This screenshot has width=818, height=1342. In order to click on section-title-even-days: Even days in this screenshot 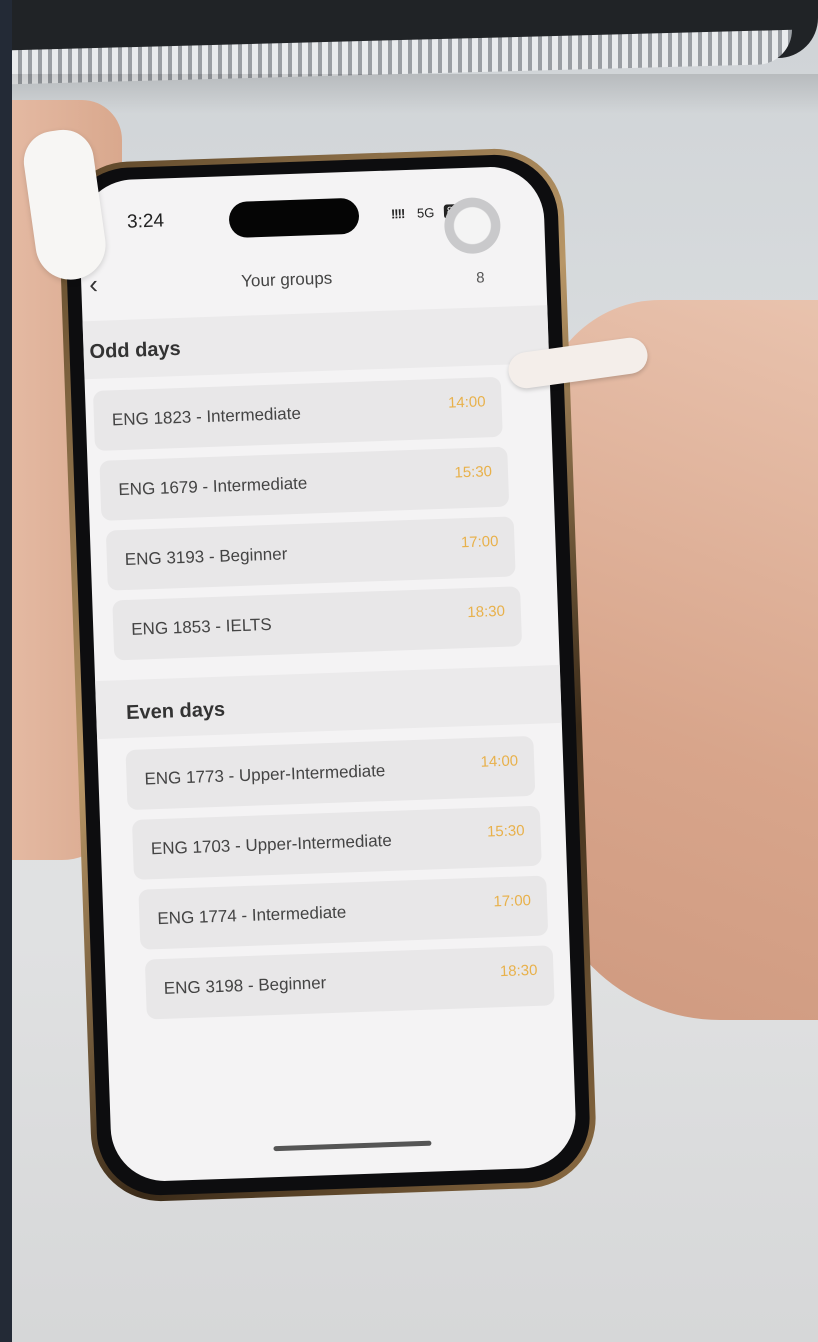, I will do `click(175, 711)`.